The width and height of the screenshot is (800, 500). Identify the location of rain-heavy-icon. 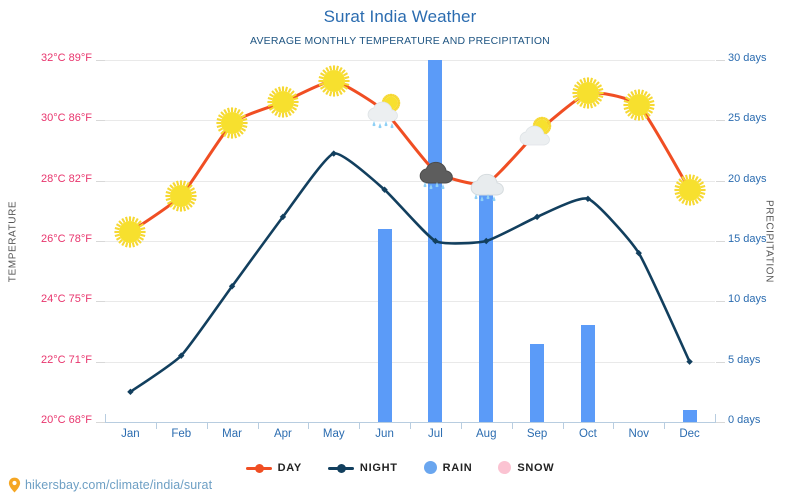
(435, 172).